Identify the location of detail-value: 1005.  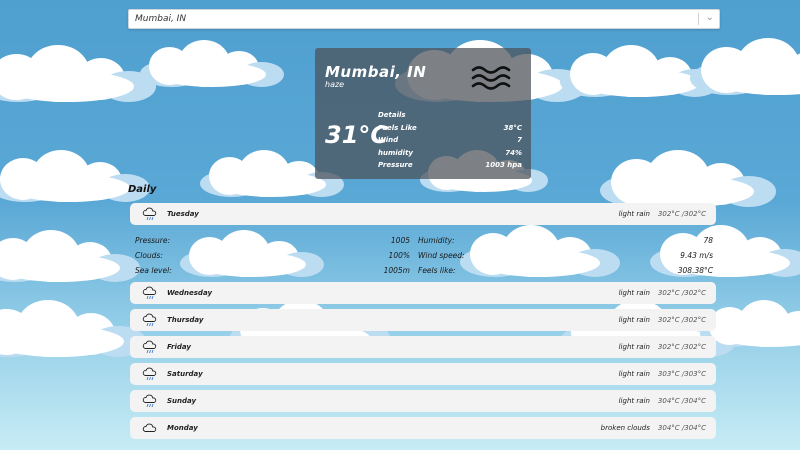
(400, 240).